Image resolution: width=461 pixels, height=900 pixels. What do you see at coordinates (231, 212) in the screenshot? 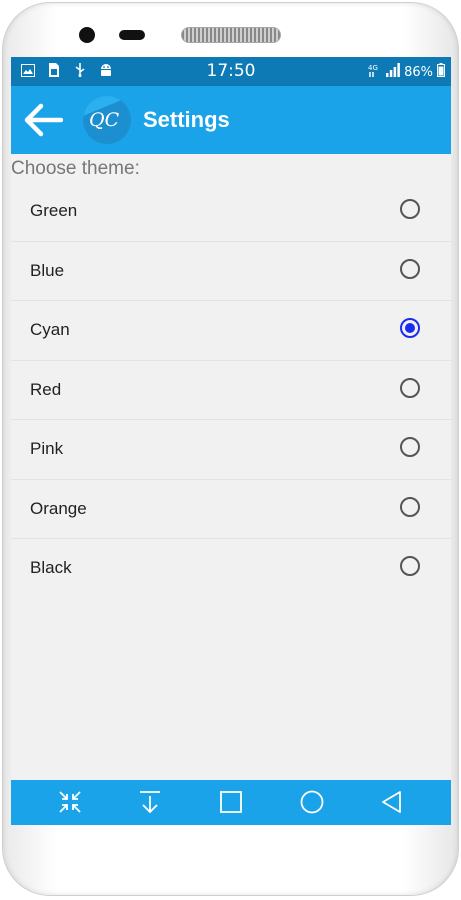
I see `theme-option-green: Green` at bounding box center [231, 212].